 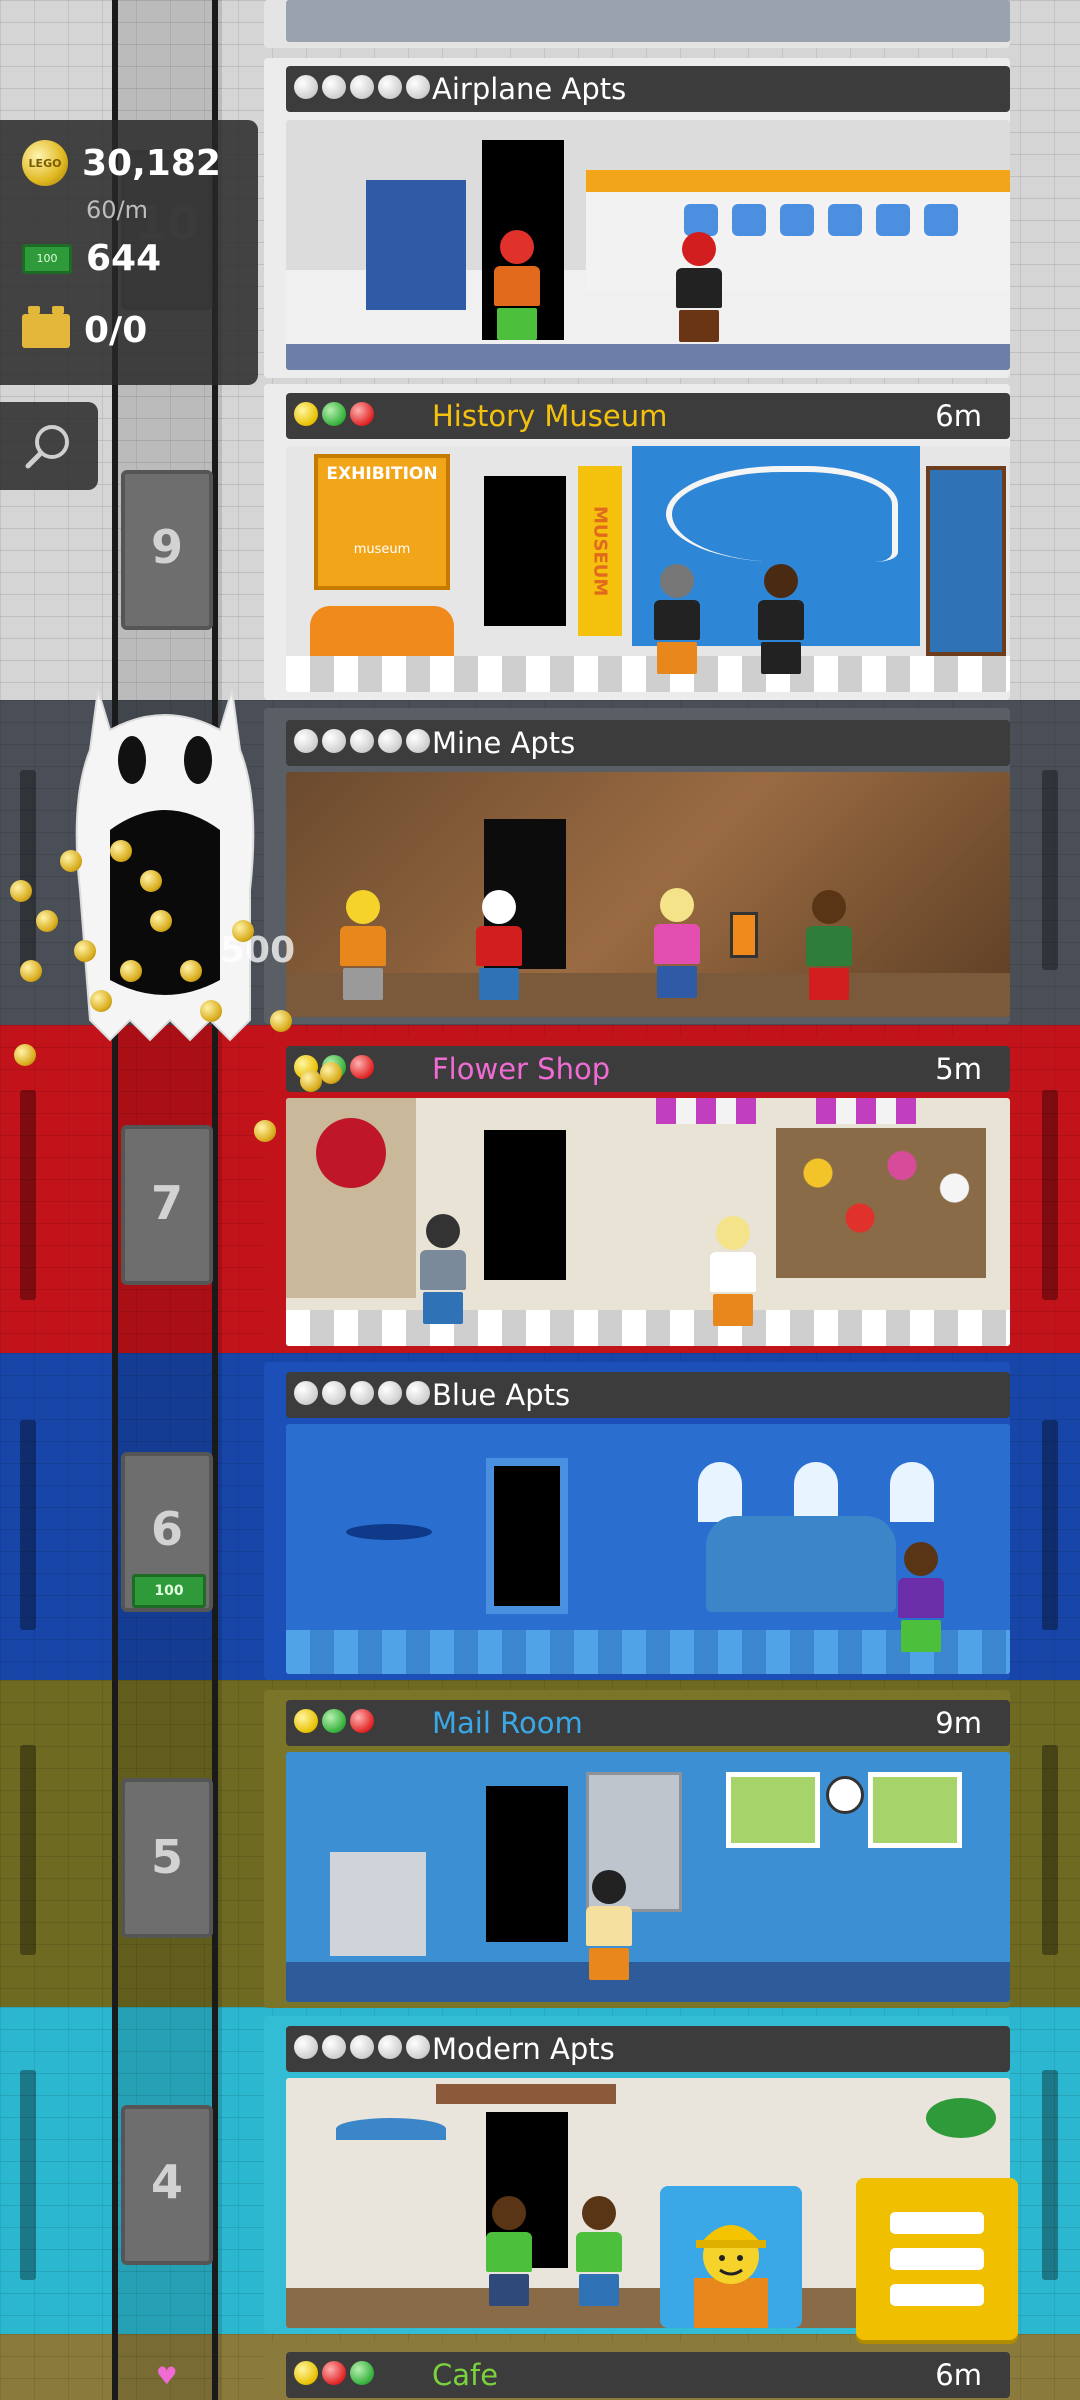 What do you see at coordinates (465, 2375) in the screenshot?
I see `floor-name: Cafe` at bounding box center [465, 2375].